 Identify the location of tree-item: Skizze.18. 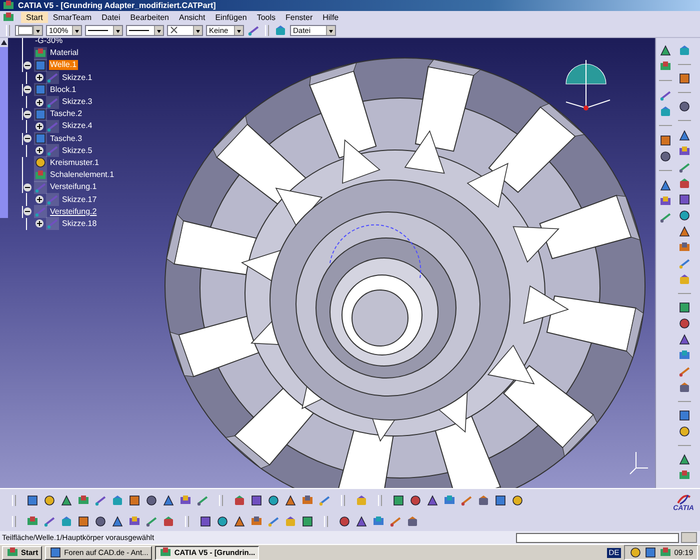
(79, 223).